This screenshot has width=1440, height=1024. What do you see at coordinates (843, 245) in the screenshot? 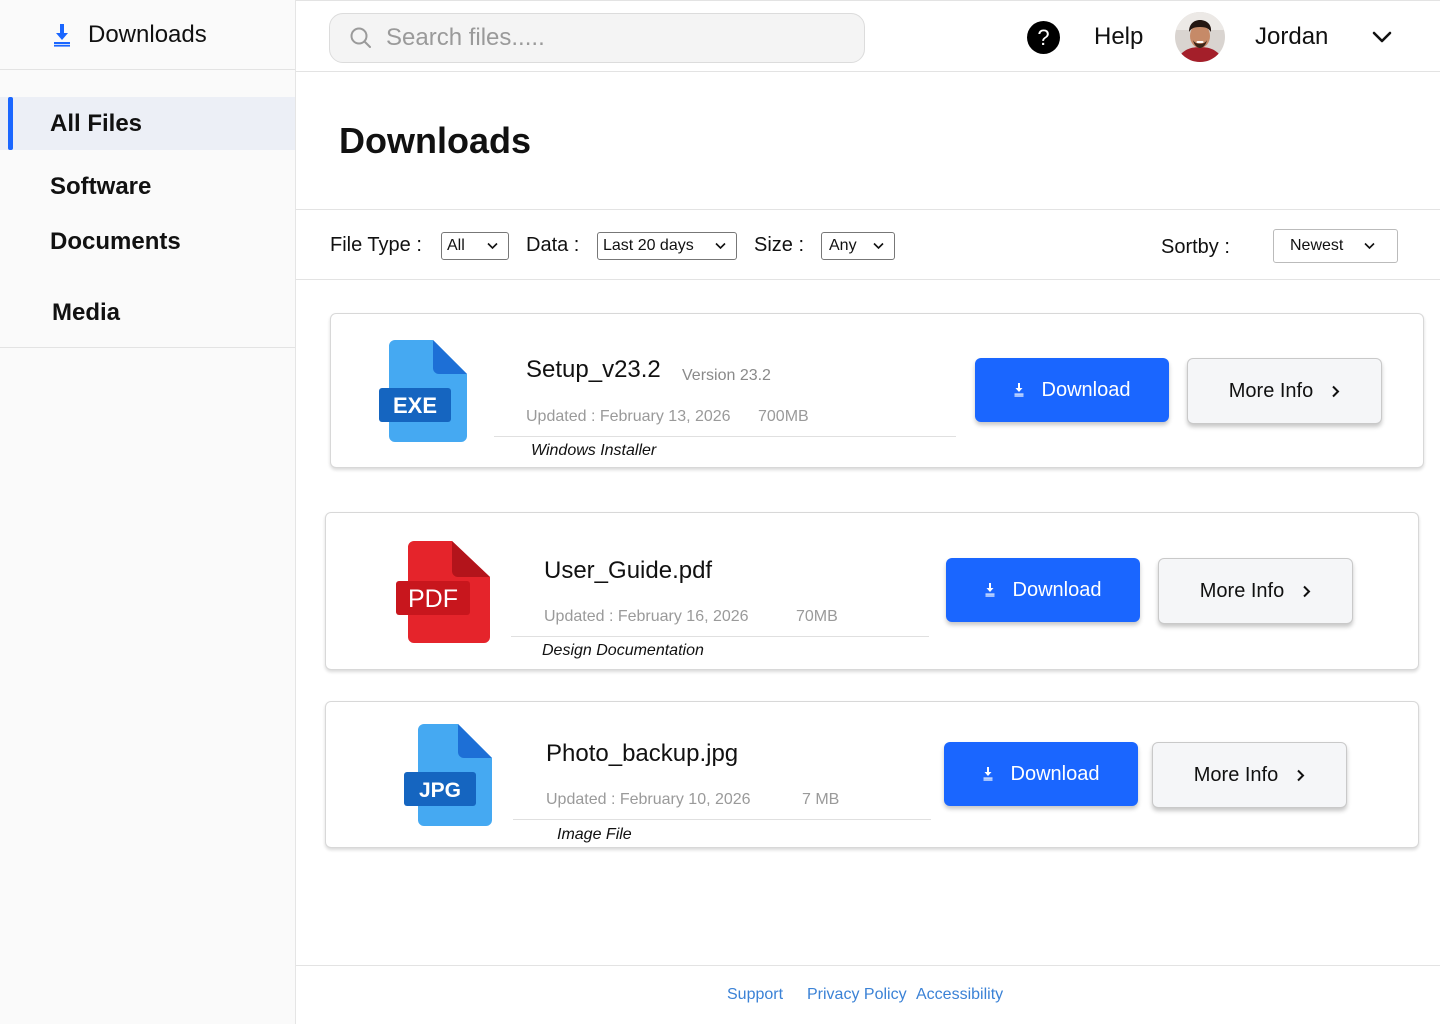
I see `size-value: Any` at bounding box center [843, 245].